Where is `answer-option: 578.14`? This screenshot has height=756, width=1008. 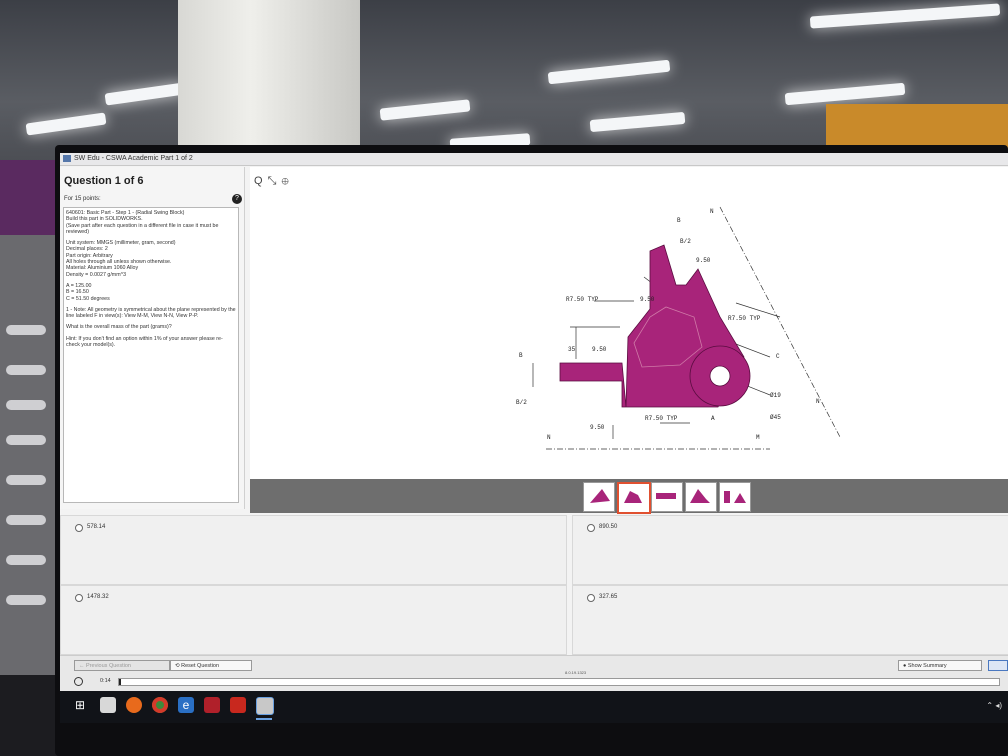 answer-option: 578.14 is located at coordinates (313, 550).